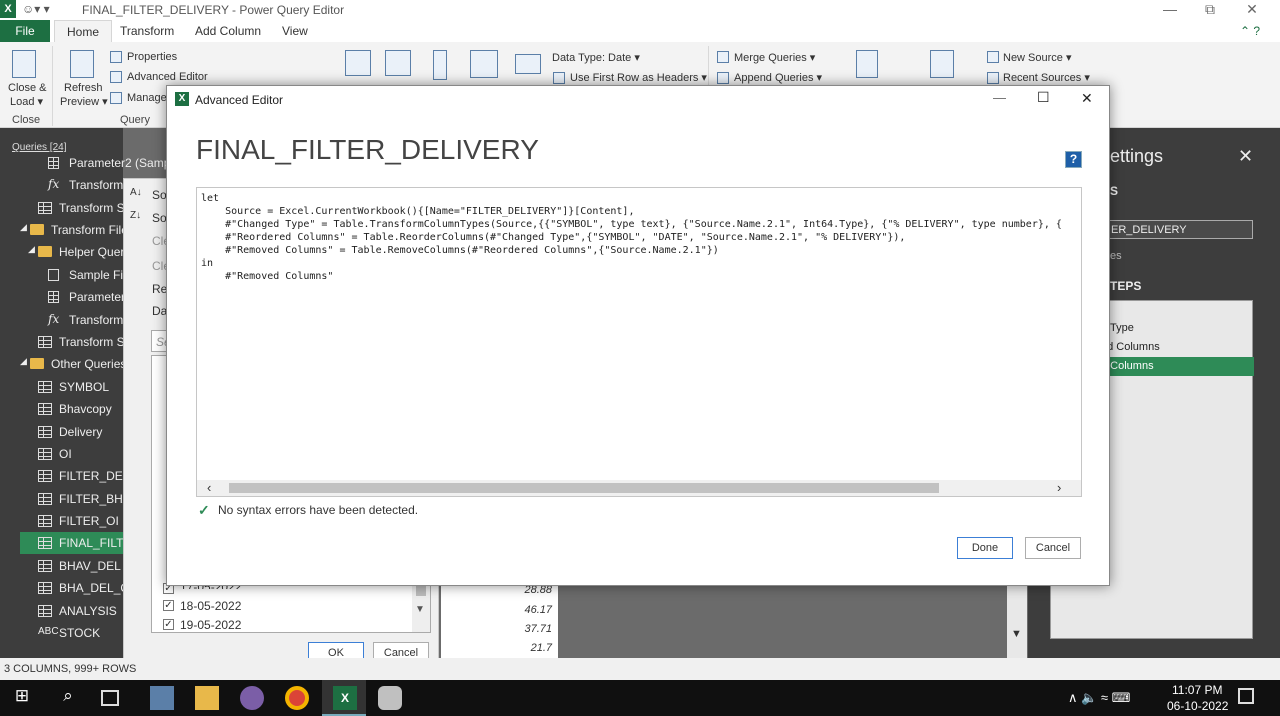 This screenshot has width=1280, height=716. Describe the element at coordinates (993, 78) in the screenshot. I see `recent-sources-icon` at that location.